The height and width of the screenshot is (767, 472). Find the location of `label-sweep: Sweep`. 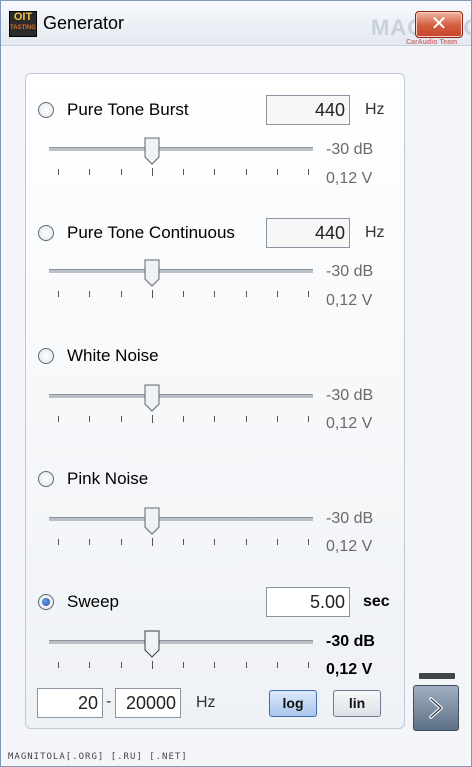

label-sweep: Sweep is located at coordinates (93, 601).